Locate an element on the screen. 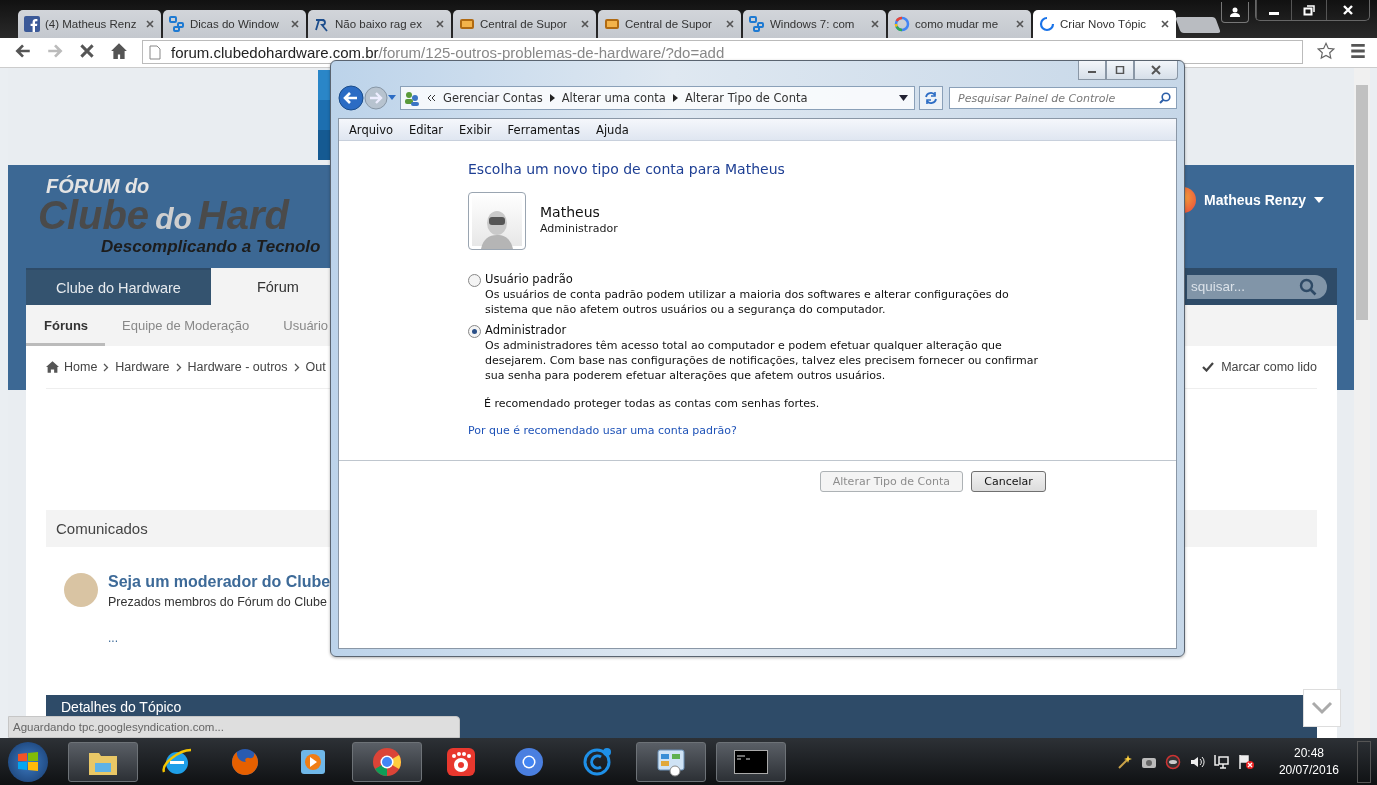 This screenshot has width=1377, height=785. logo-tagline: Descomplicando a Tecnolo is located at coordinates (211, 247).